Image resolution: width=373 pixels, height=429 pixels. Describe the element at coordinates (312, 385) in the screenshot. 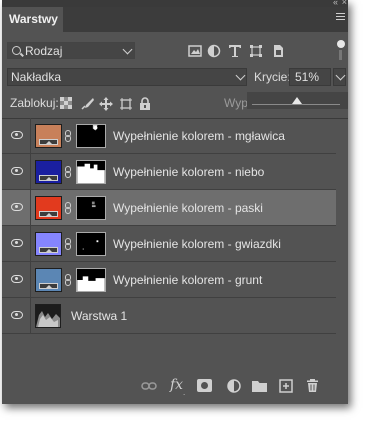

I see `delete-icon` at that location.